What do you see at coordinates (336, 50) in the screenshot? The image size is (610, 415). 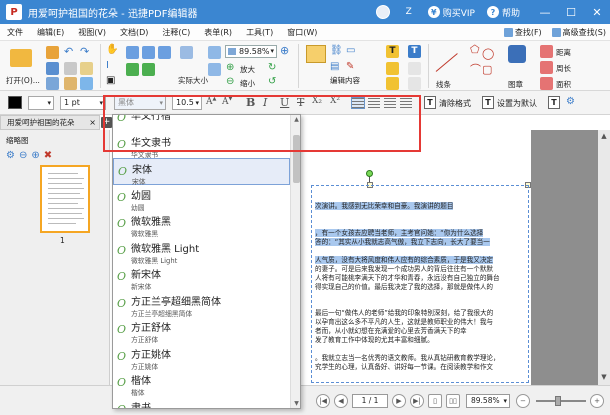 I see `link-icon: ⛓` at bounding box center [336, 50].